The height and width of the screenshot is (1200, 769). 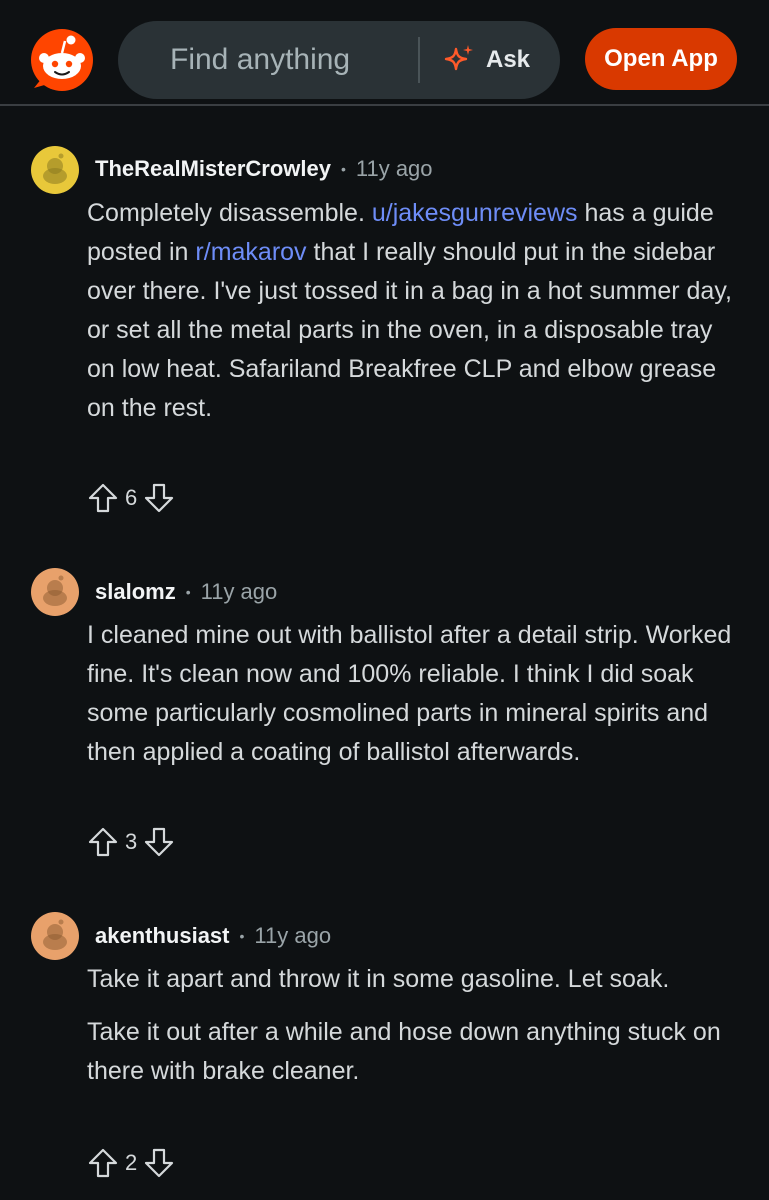 I want to click on comment-meta: slalomz • 11y ago, so click(x=186, y=592).